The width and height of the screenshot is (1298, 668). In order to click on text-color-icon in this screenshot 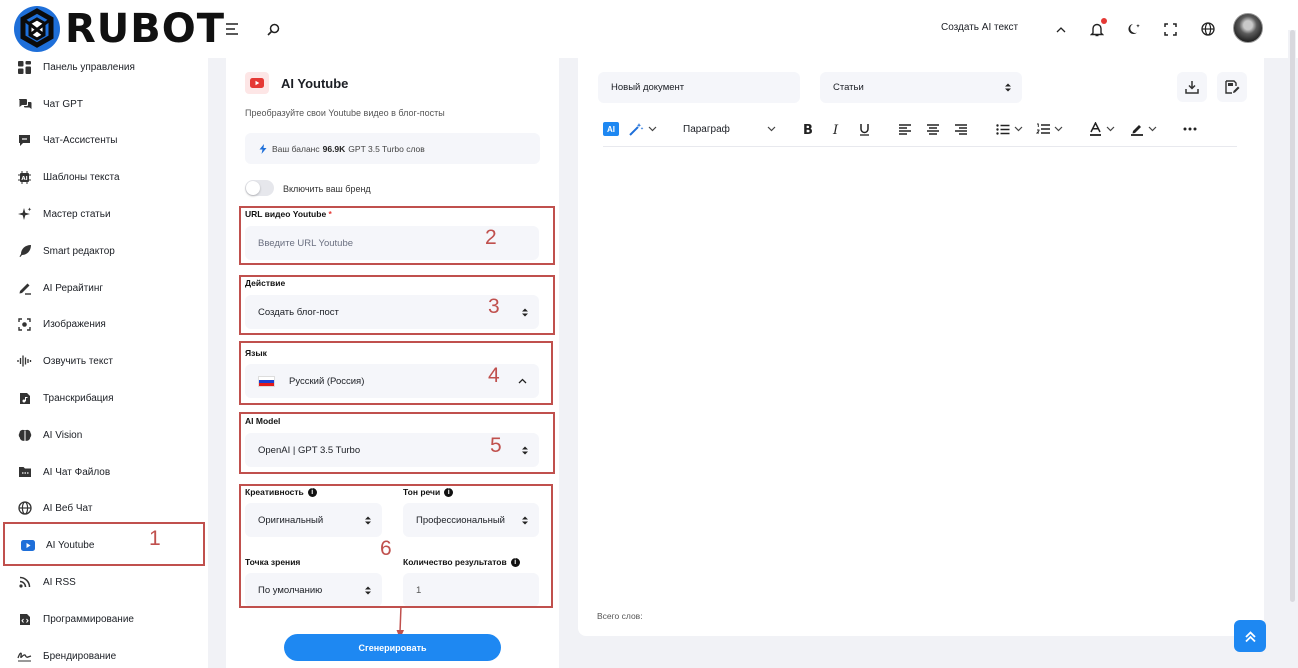, I will do `click(1095, 129)`.